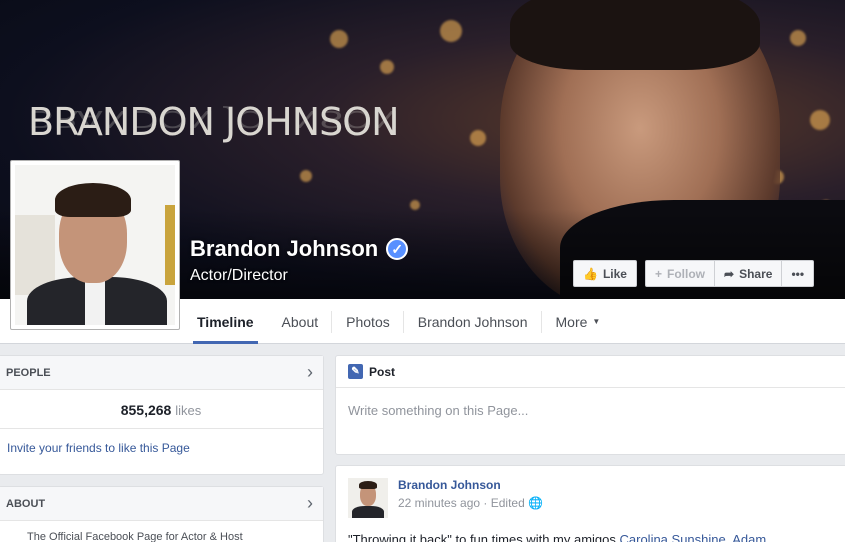  What do you see at coordinates (161, 447) in the screenshot?
I see `invite-friends-link: Invite your friends to like this Page` at bounding box center [161, 447].